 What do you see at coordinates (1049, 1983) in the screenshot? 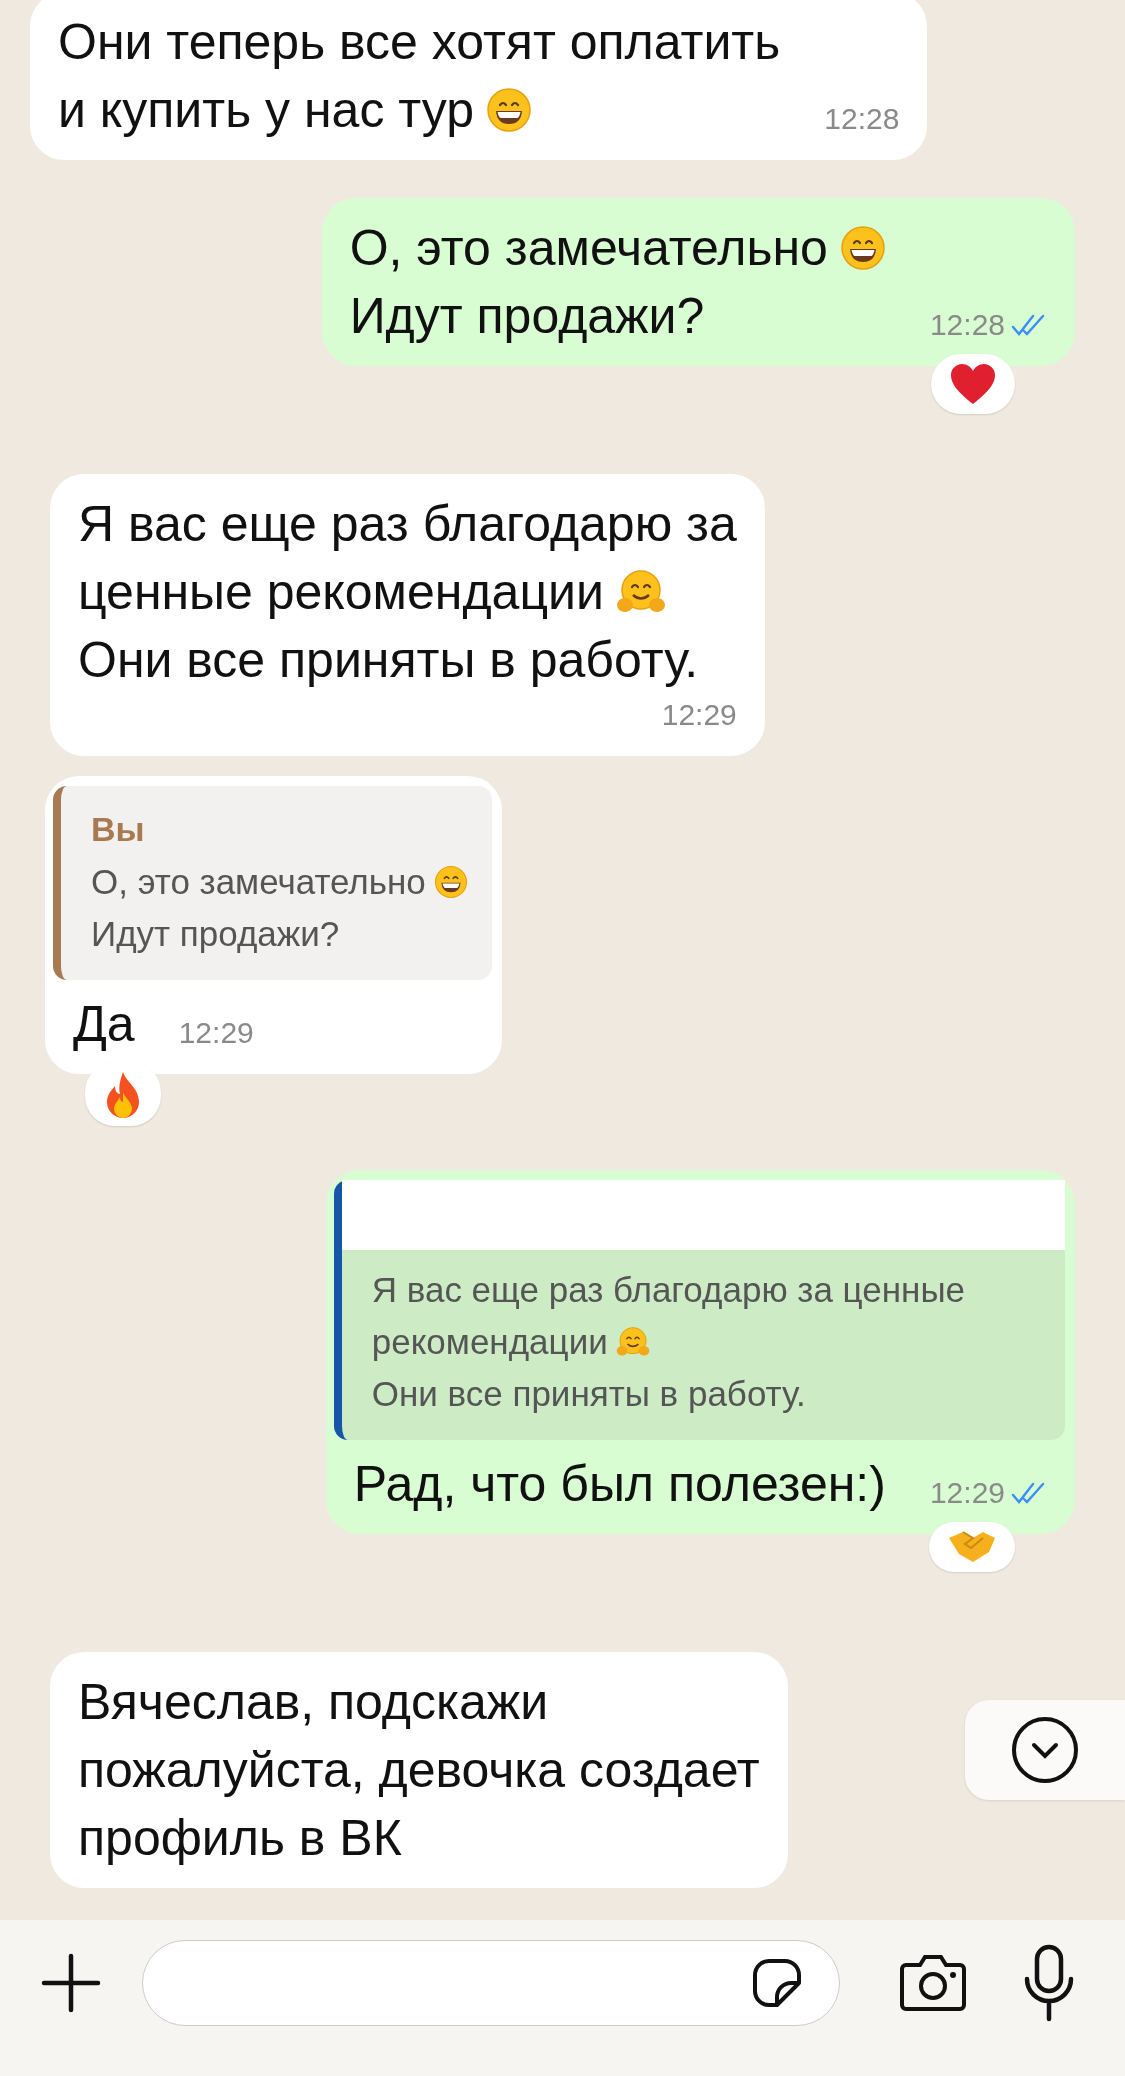
I see `microphone-icon` at bounding box center [1049, 1983].